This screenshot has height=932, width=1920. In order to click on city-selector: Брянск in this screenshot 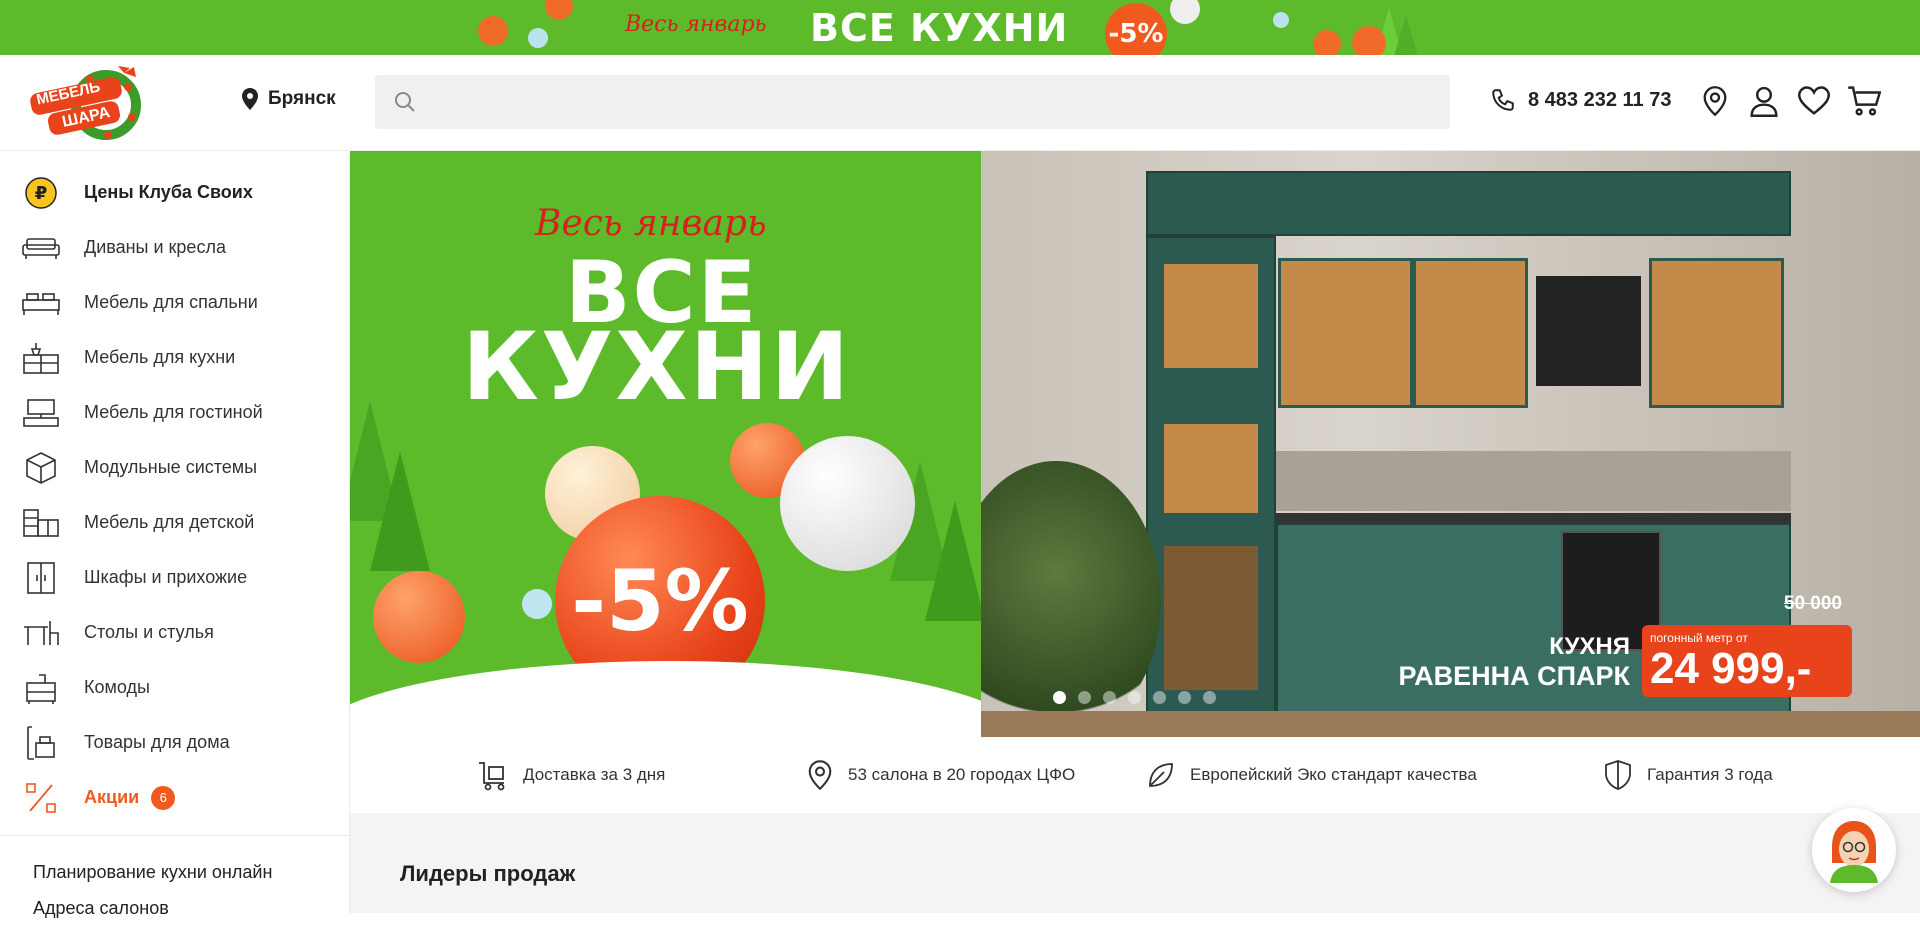, I will do `click(288, 99)`.